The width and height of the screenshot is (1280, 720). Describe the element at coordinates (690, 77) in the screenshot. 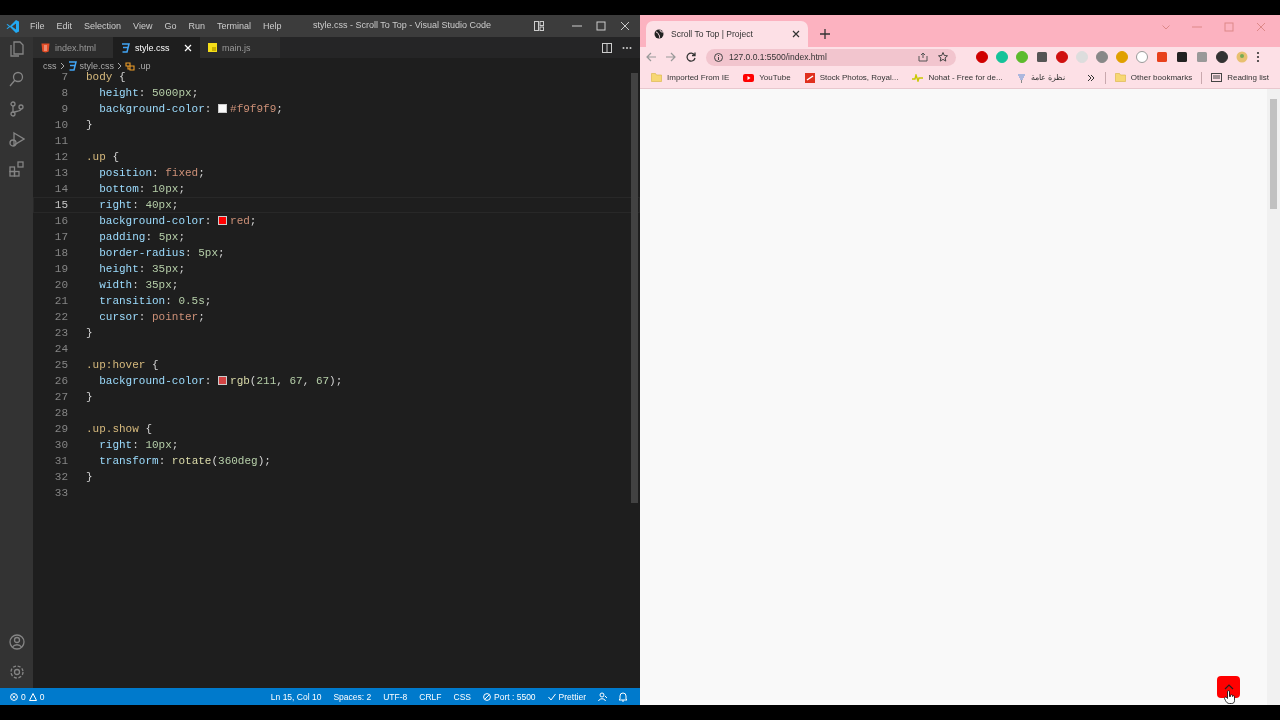

I see `bookmark: Imported From IE` at that location.